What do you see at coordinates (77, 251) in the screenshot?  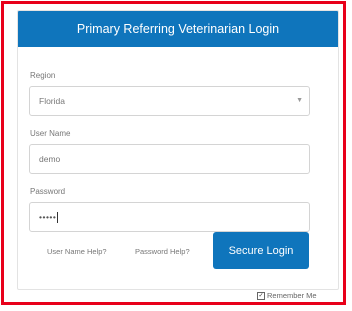 I see `username-help-link: User Name Help?` at bounding box center [77, 251].